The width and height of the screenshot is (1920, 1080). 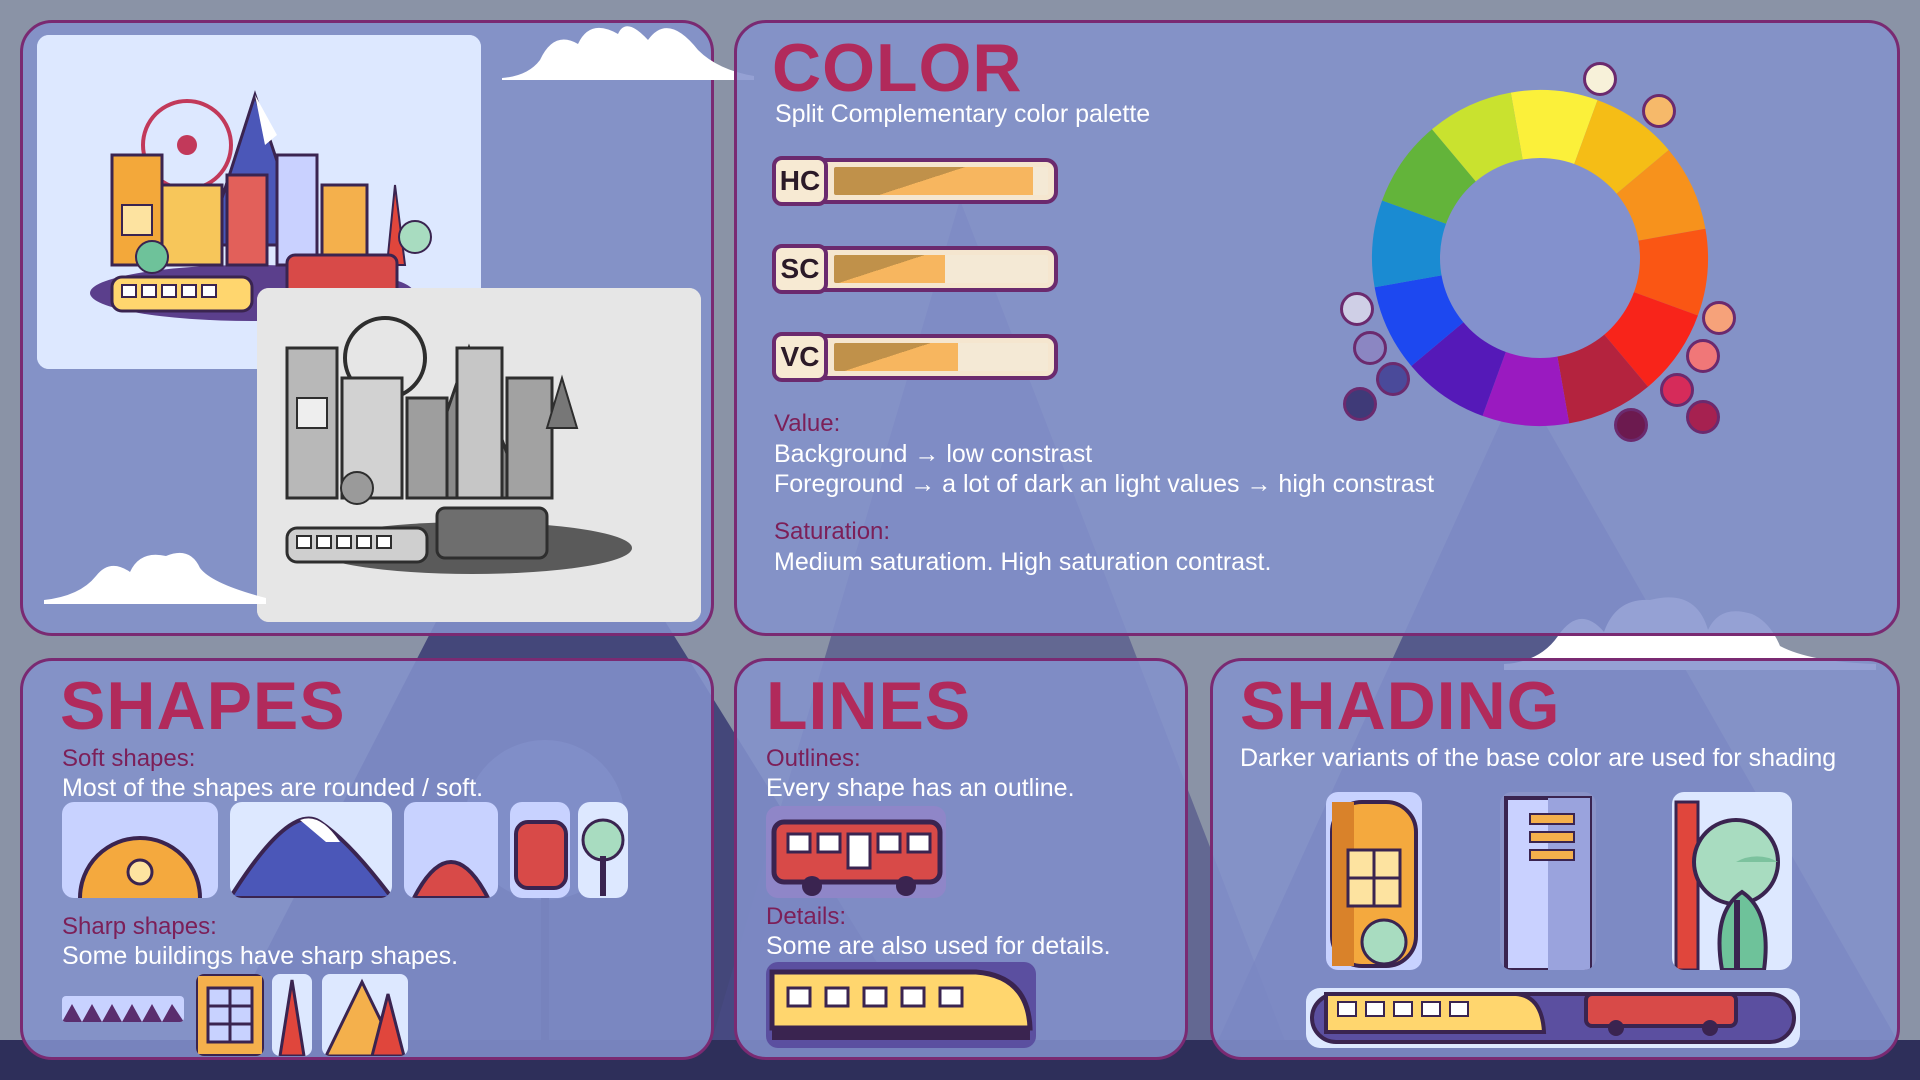 I want to click on sharp-shape-tower, so click(x=365, y=1015).